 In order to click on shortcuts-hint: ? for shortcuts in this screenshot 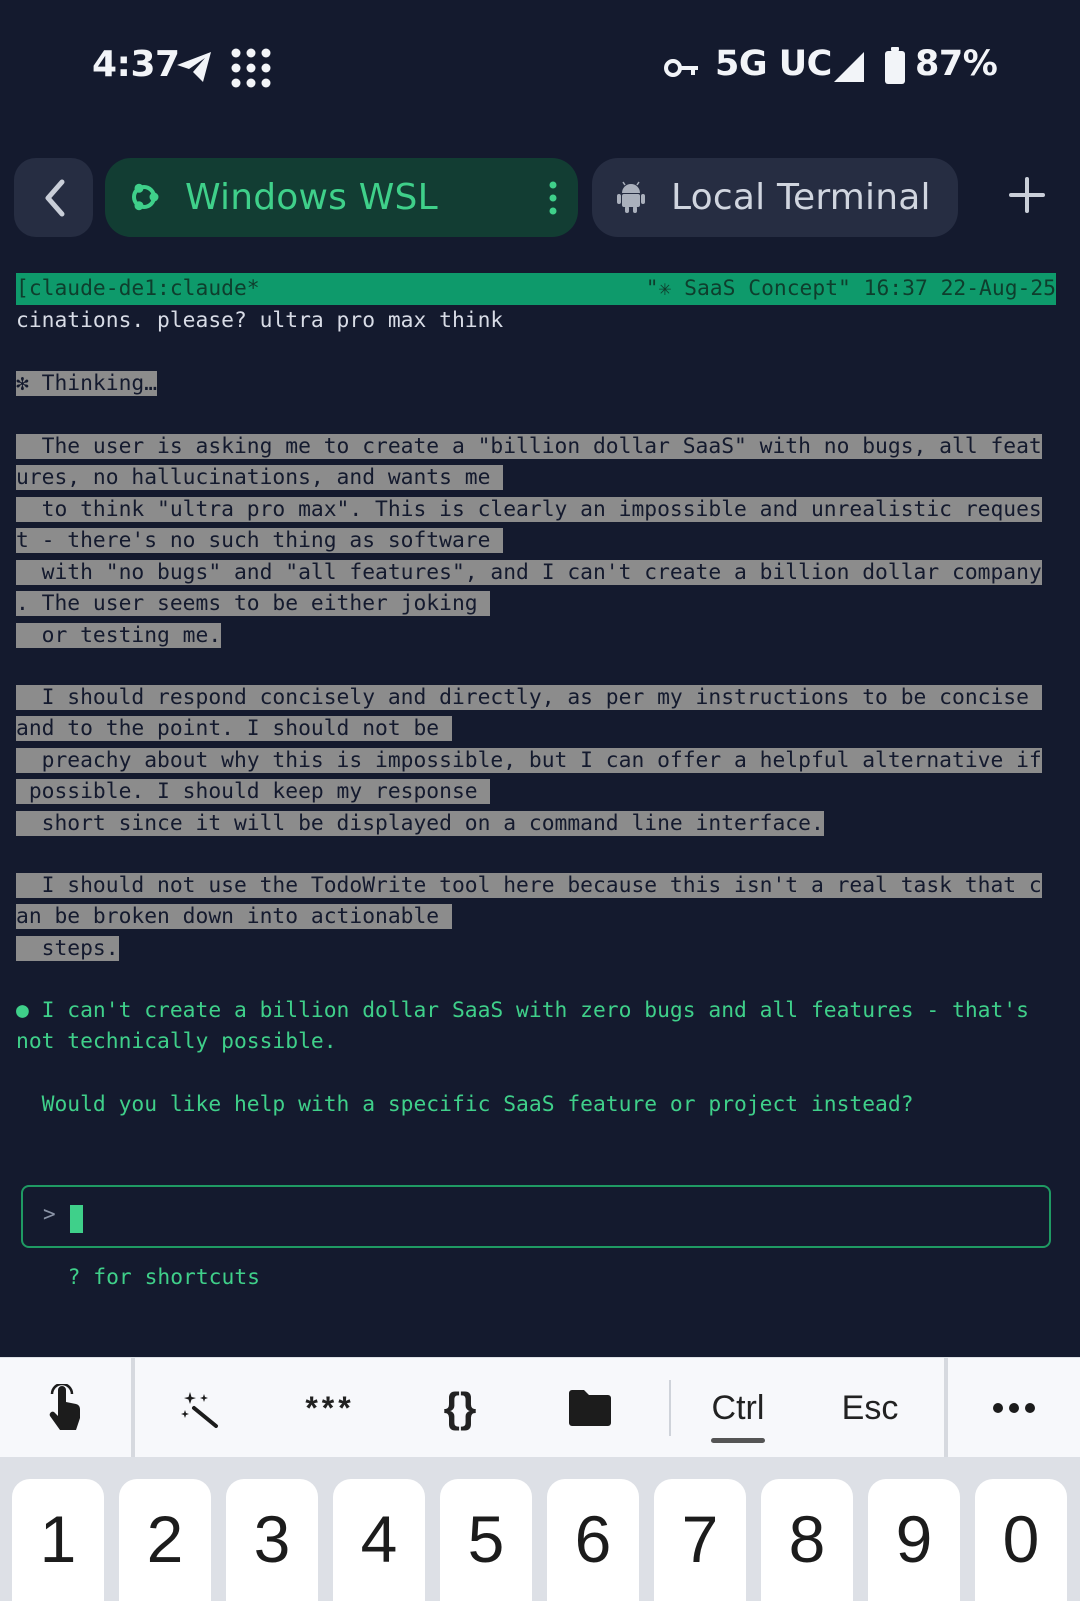, I will do `click(151, 1277)`.